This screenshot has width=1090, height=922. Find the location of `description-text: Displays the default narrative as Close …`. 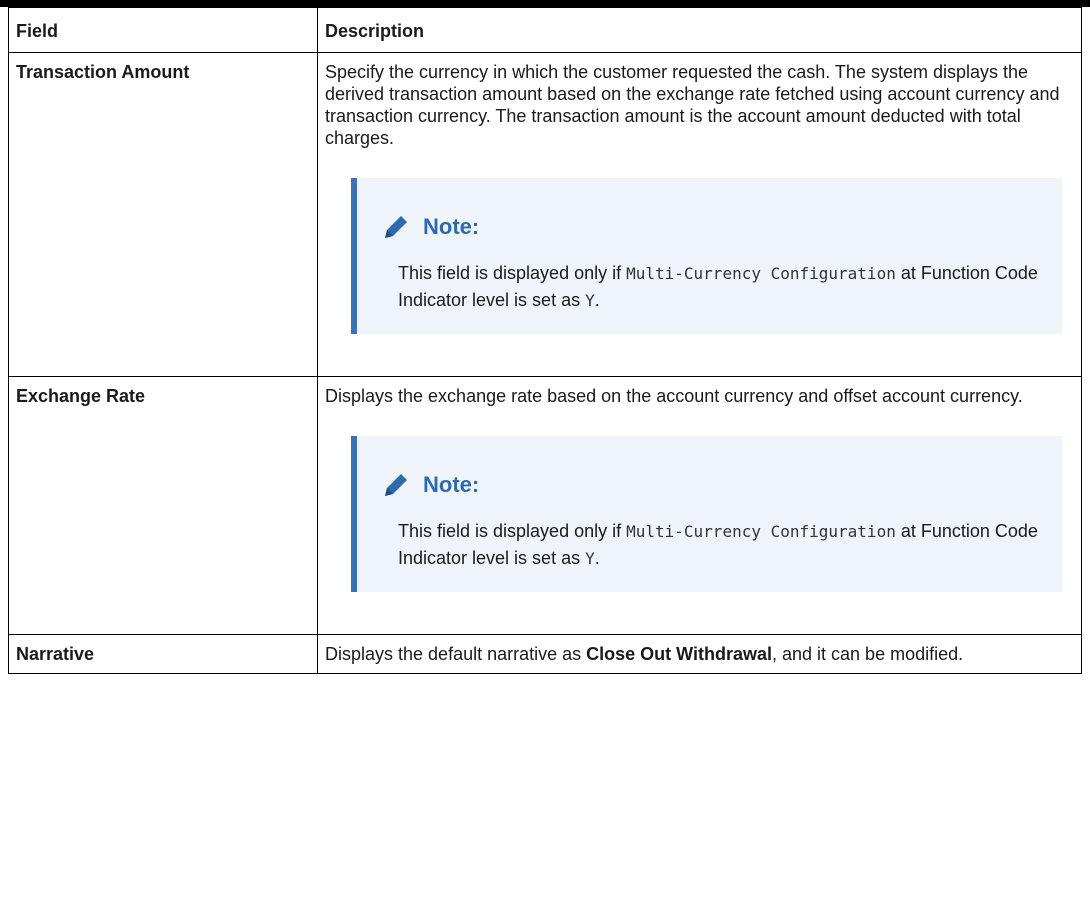

description-text: Displays the default narrative as Close … is located at coordinates (700, 654).